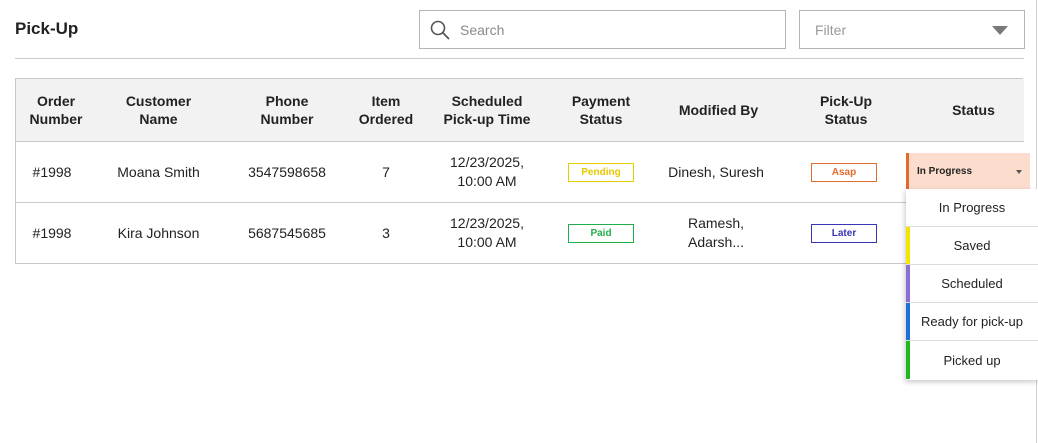 The height and width of the screenshot is (443, 1038). What do you see at coordinates (945, 171) in the screenshot?
I see `status-select-label: In Progress` at bounding box center [945, 171].